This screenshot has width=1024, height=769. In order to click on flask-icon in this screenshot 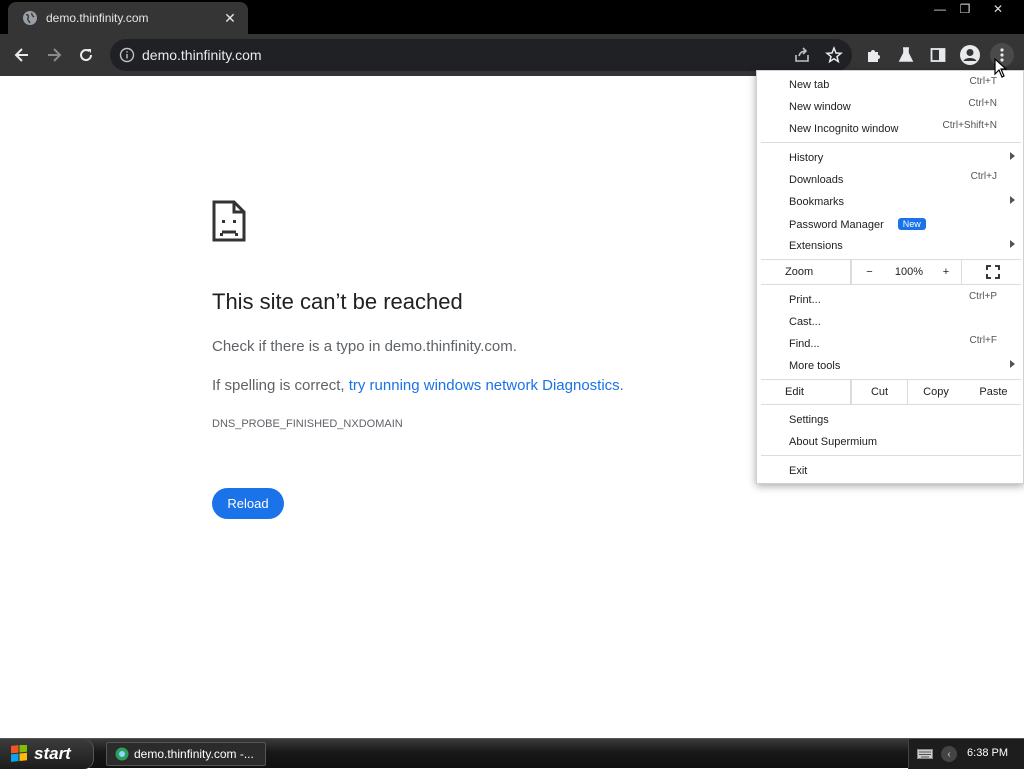, I will do `click(906, 54)`.